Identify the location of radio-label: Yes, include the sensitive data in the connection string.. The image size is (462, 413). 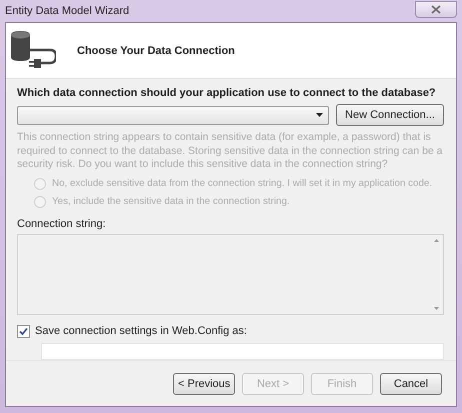
(171, 201).